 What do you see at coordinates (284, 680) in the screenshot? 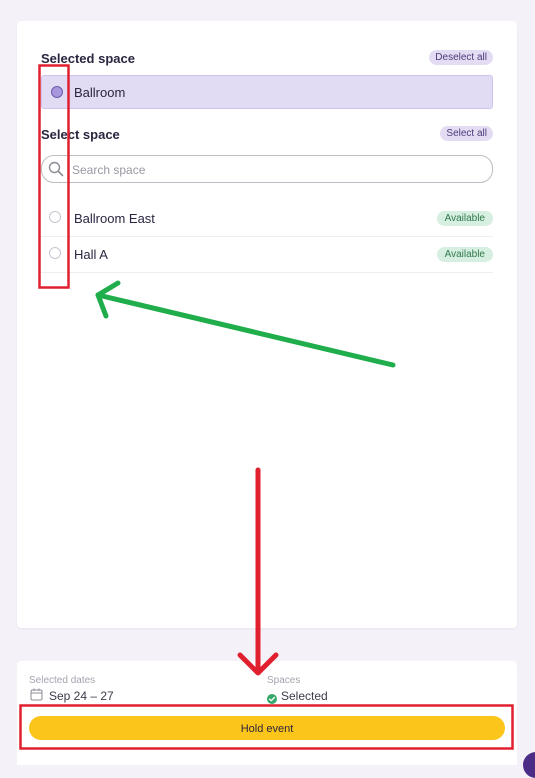
I see `spaces-label: Spaces` at bounding box center [284, 680].